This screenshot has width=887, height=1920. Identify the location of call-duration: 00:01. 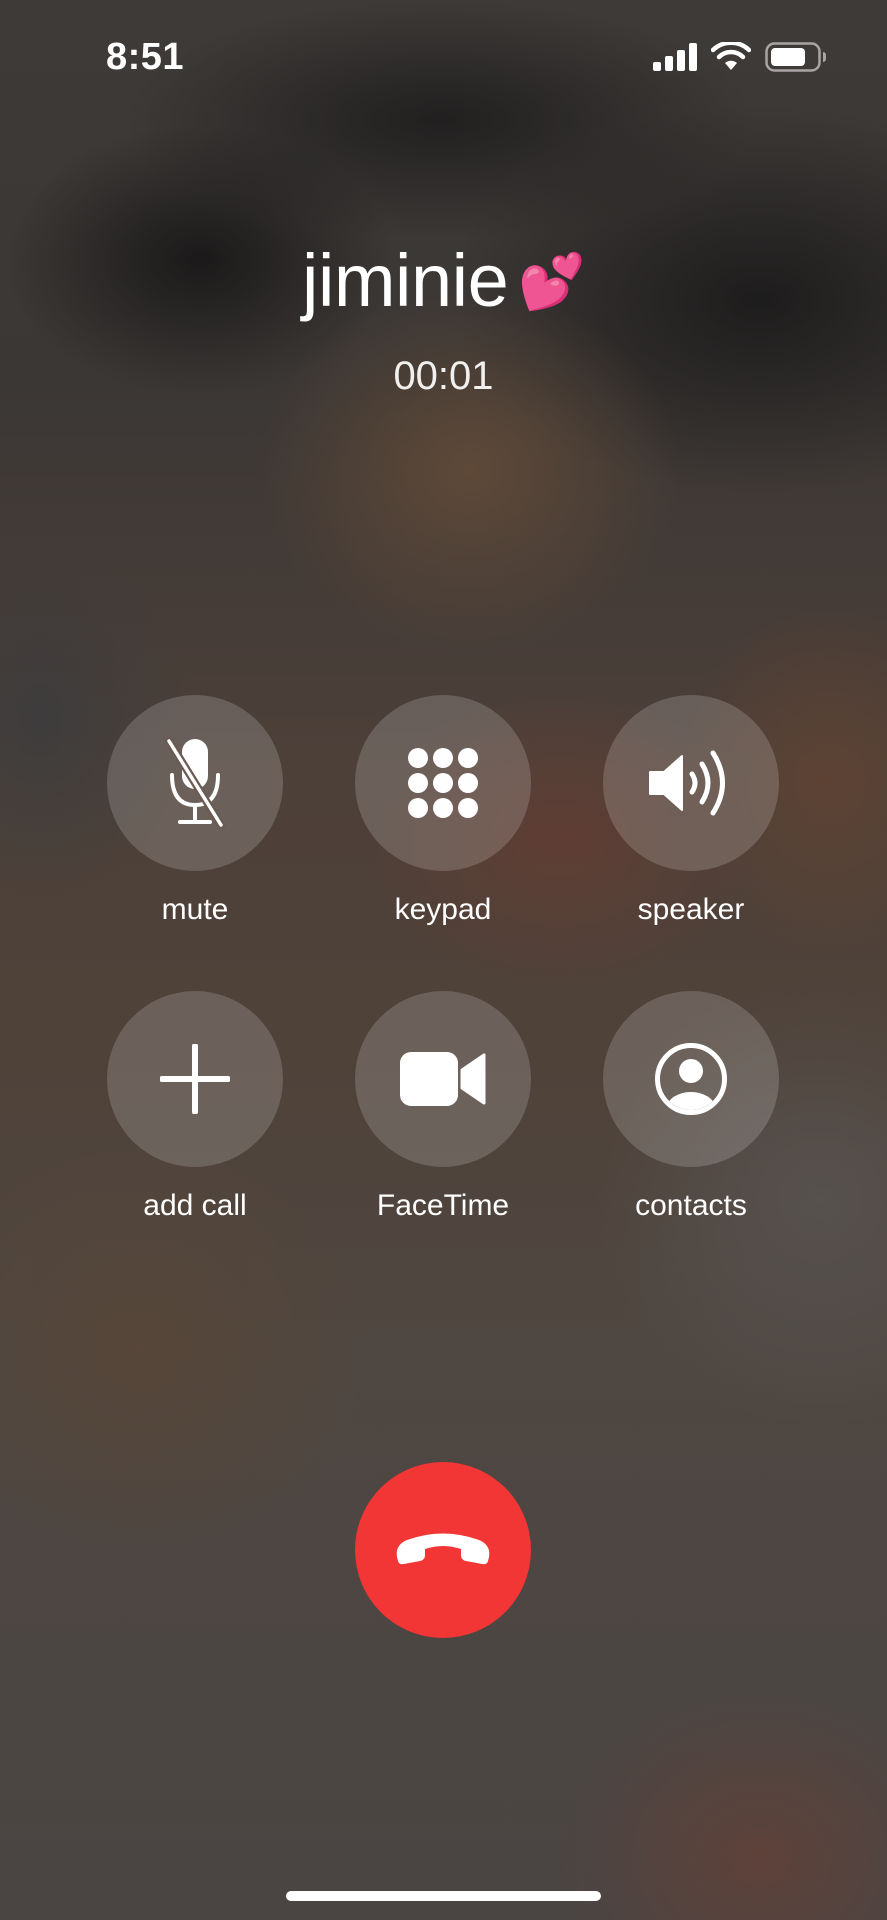
(443, 376).